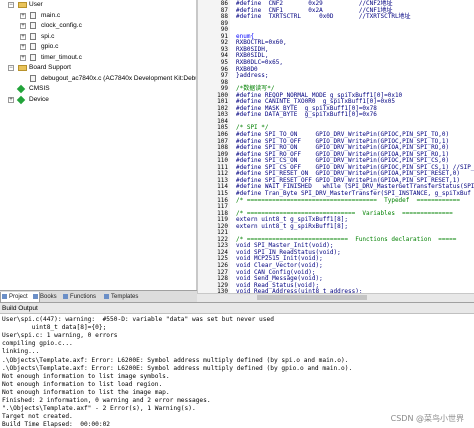 The image size is (474, 428). What do you see at coordinates (98, 5) in the screenshot?
I see `tree-item: − User` at bounding box center [98, 5].